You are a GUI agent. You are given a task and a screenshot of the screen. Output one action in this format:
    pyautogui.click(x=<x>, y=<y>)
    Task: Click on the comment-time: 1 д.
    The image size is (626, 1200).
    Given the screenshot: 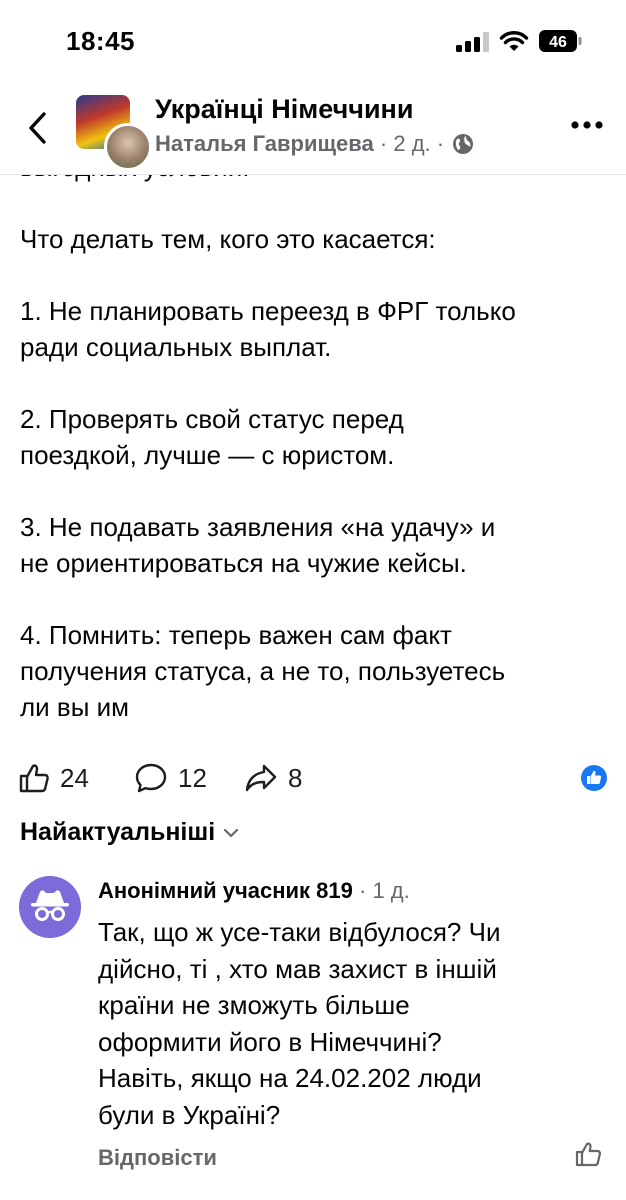 What is the action you would take?
    pyautogui.click(x=390, y=890)
    